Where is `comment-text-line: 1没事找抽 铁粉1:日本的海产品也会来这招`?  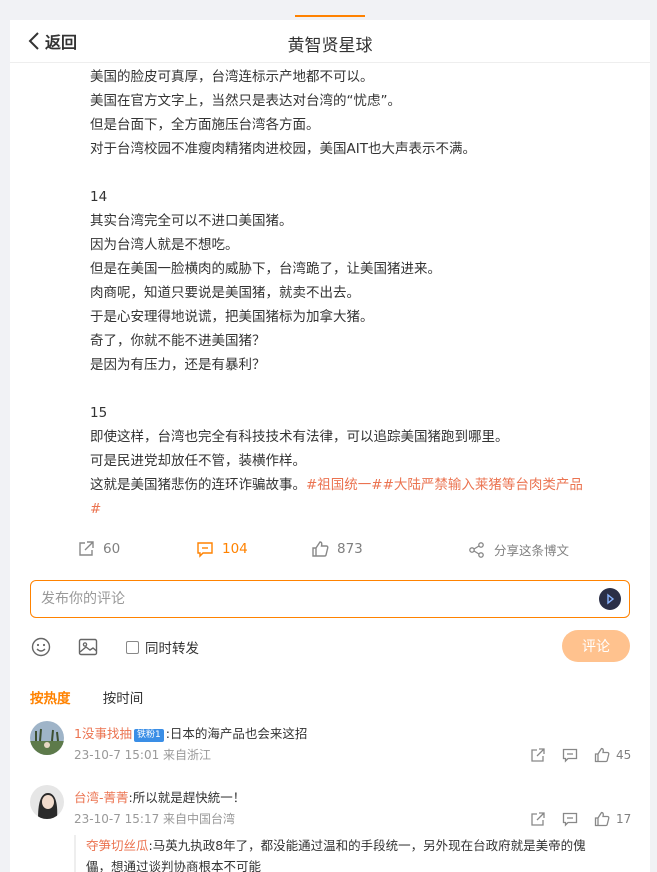
comment-text-line: 1没事找抽 铁粉1:日本的海产品也会来这招 is located at coordinates (190, 732).